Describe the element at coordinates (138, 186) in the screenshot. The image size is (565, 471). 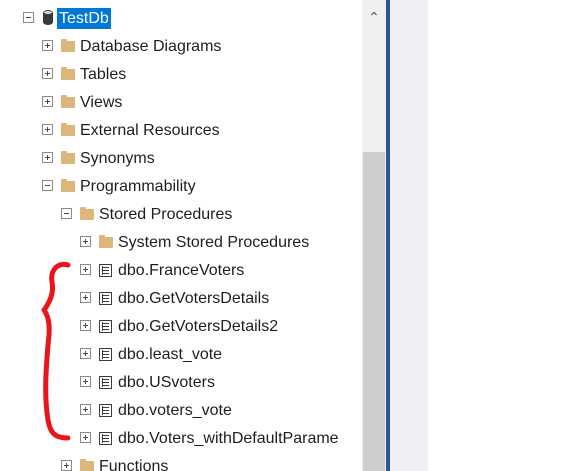
I see `tree-node-label: Programmability` at that location.